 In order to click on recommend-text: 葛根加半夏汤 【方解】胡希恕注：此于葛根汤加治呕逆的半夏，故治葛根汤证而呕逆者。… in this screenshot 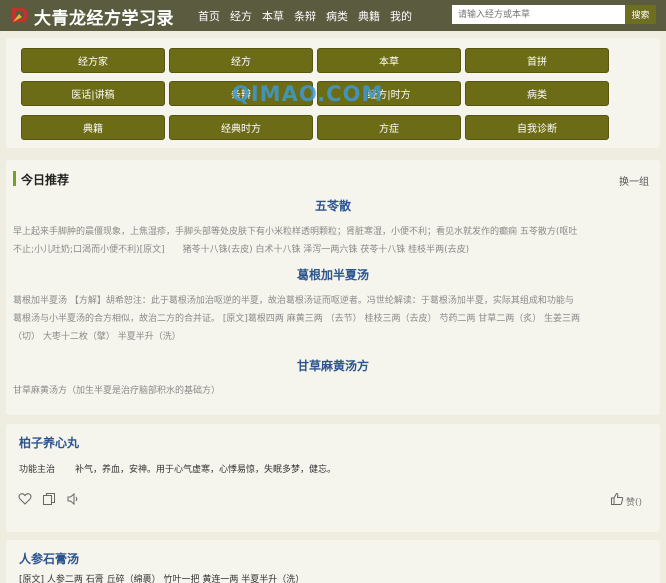, I will do `click(297, 319)`.